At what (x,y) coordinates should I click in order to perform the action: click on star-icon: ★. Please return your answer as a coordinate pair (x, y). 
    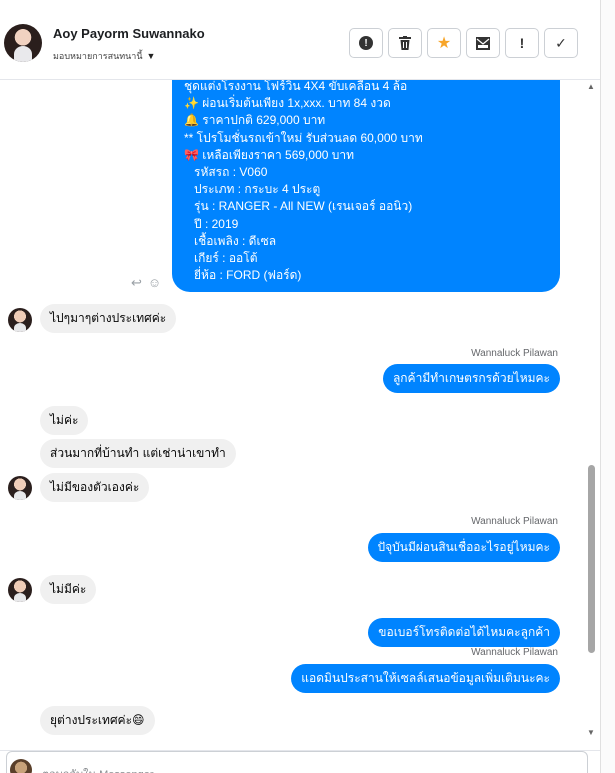
    Looking at the image, I should click on (444, 43).